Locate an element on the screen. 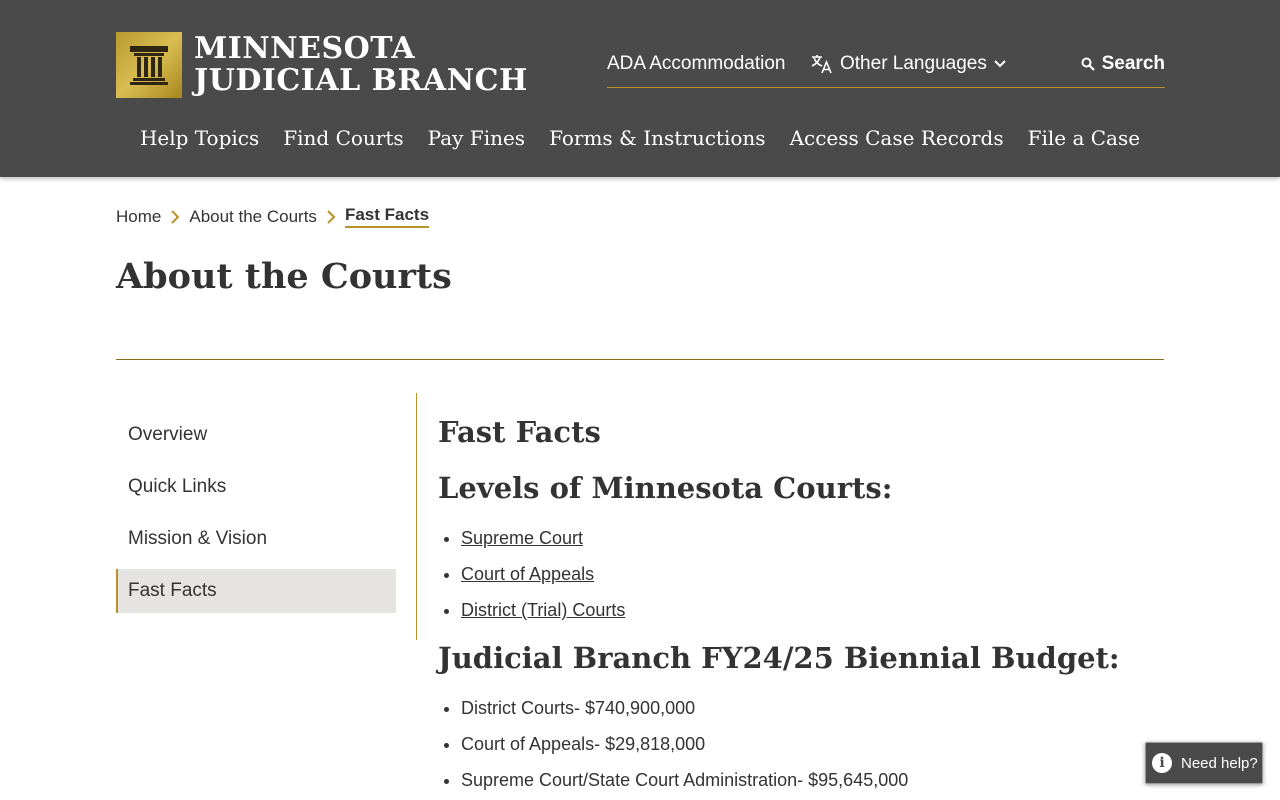 The width and height of the screenshot is (1280, 800). breadcrumb-current: Fast Facts is located at coordinates (387, 216).